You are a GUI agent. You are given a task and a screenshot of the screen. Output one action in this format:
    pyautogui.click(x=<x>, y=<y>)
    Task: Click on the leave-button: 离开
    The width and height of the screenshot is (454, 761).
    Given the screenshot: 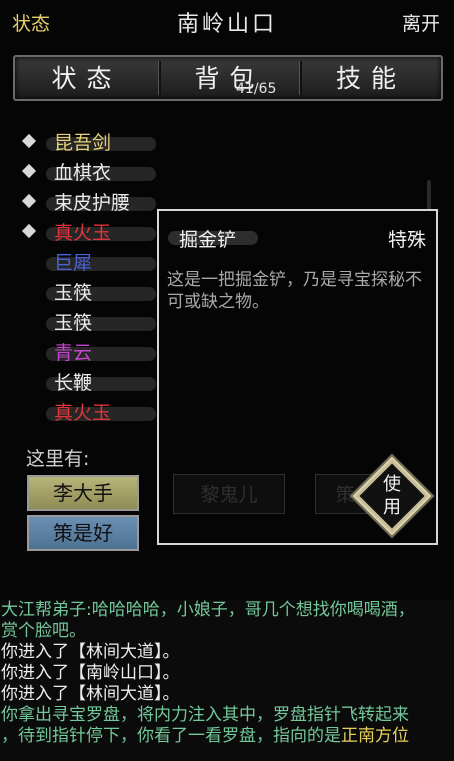 What is the action you would take?
    pyautogui.click(x=421, y=22)
    